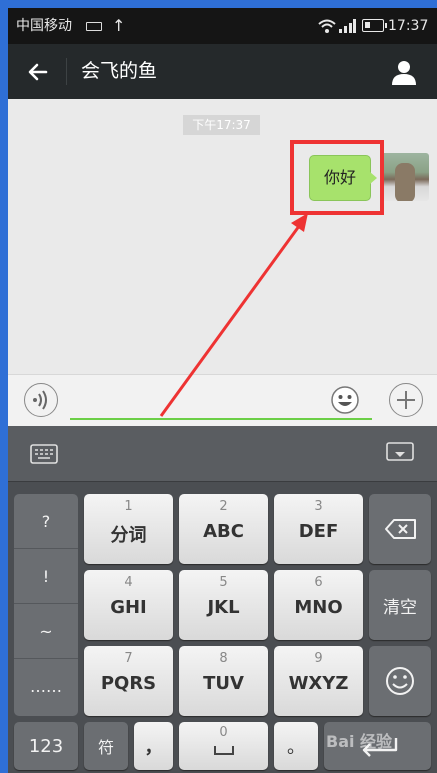 Image resolution: width=437 pixels, height=773 pixels. Describe the element at coordinates (221, 125) in the screenshot. I see `message-timestamp: 下午17:37` at that location.